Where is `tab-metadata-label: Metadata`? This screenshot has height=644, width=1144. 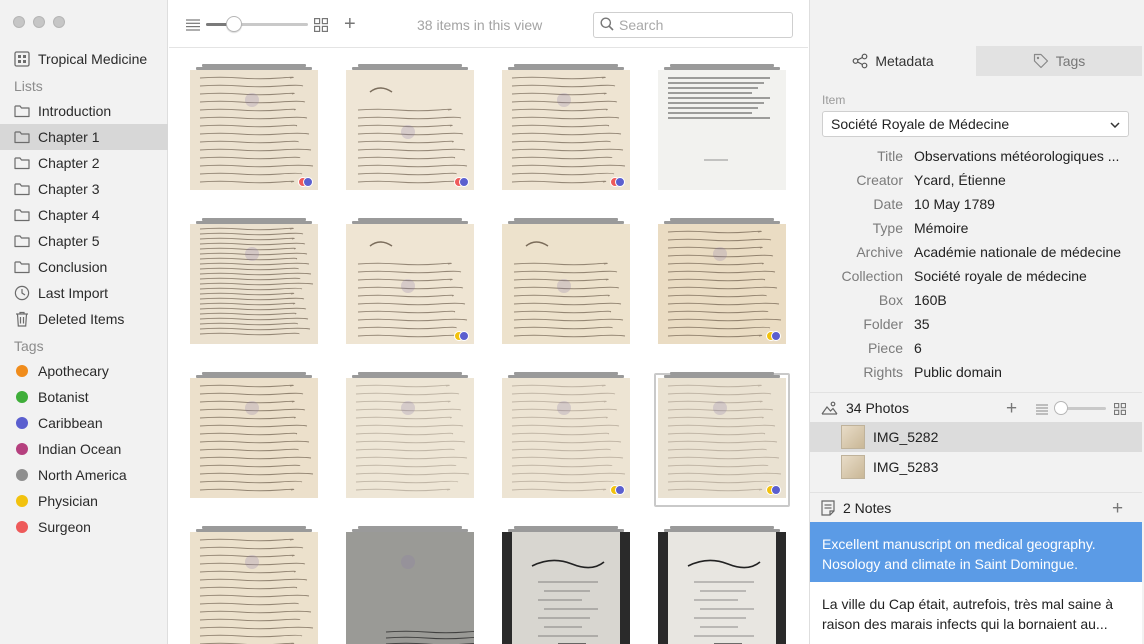 tab-metadata-label: Metadata is located at coordinates (904, 61).